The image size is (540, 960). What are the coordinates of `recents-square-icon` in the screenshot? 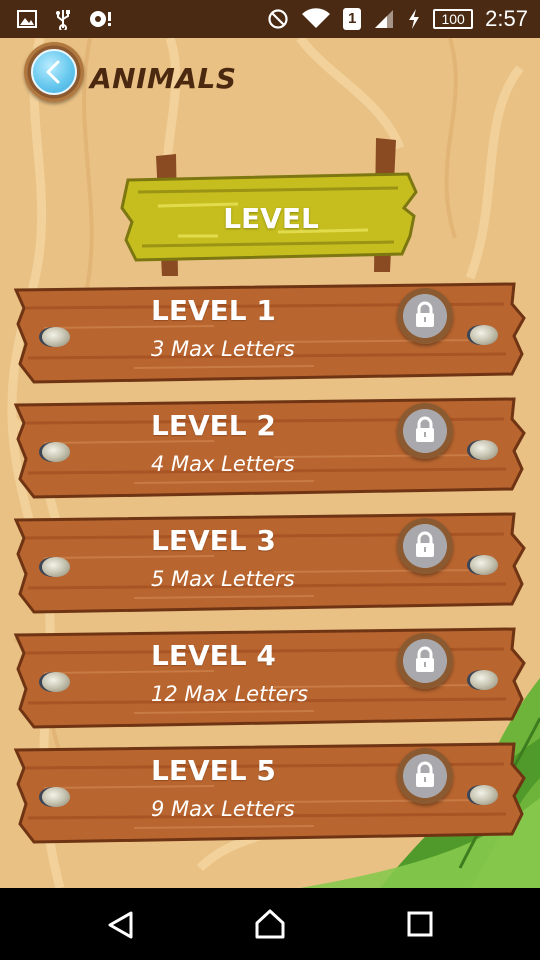 It's located at (420, 924).